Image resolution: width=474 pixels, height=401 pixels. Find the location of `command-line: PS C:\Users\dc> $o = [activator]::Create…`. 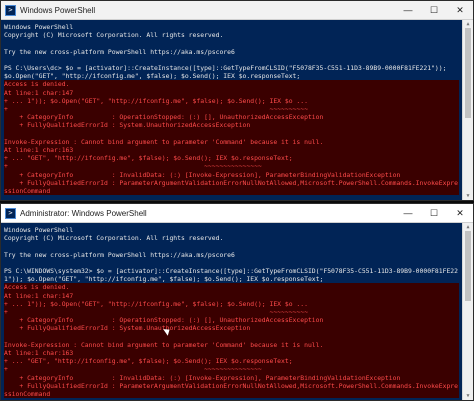

command-line: PS C:\Users\dc> $o = [activator]::Create… is located at coordinates (227, 72).